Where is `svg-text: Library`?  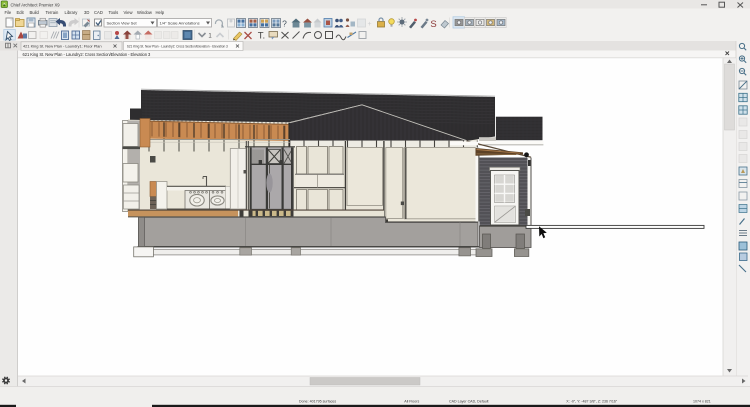
svg-text: Library is located at coordinates (72, 12).